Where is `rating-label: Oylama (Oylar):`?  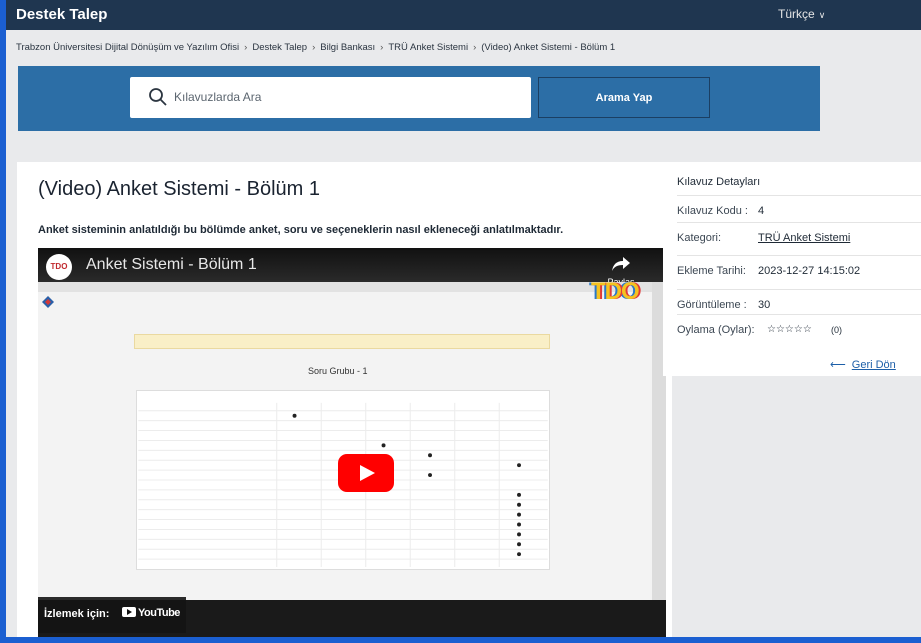 rating-label: Oylama (Oylar): is located at coordinates (716, 330).